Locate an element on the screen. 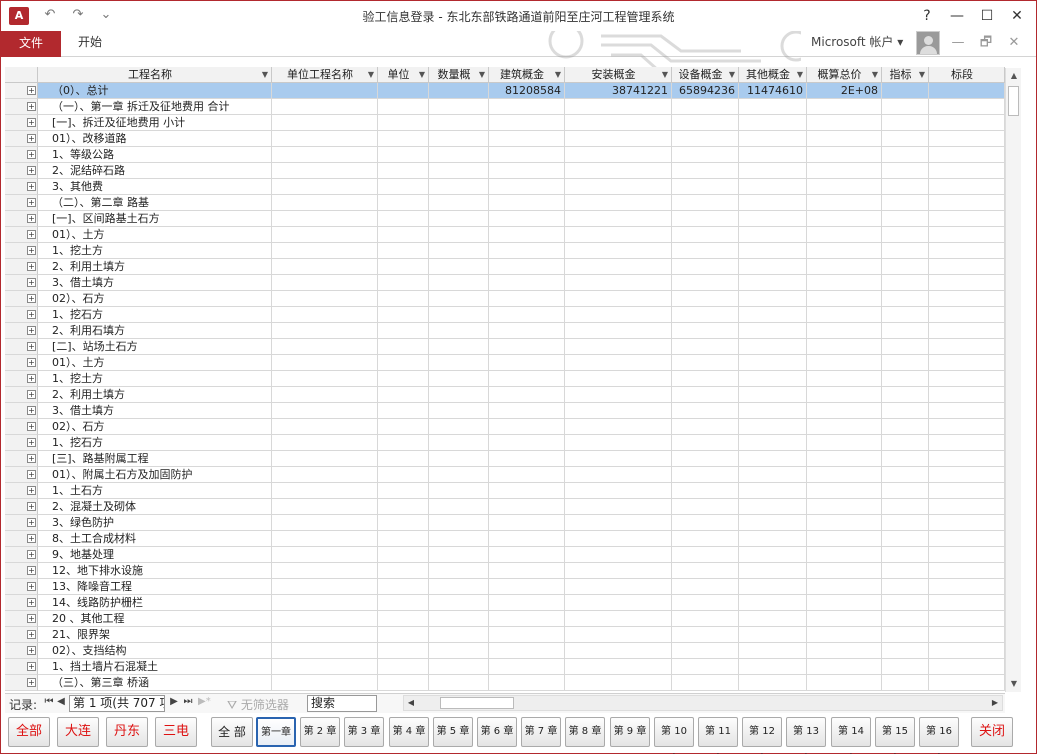 The image size is (1037, 754). column-header-unit-project: 单位工程名称 ▼ is located at coordinates (325, 75).